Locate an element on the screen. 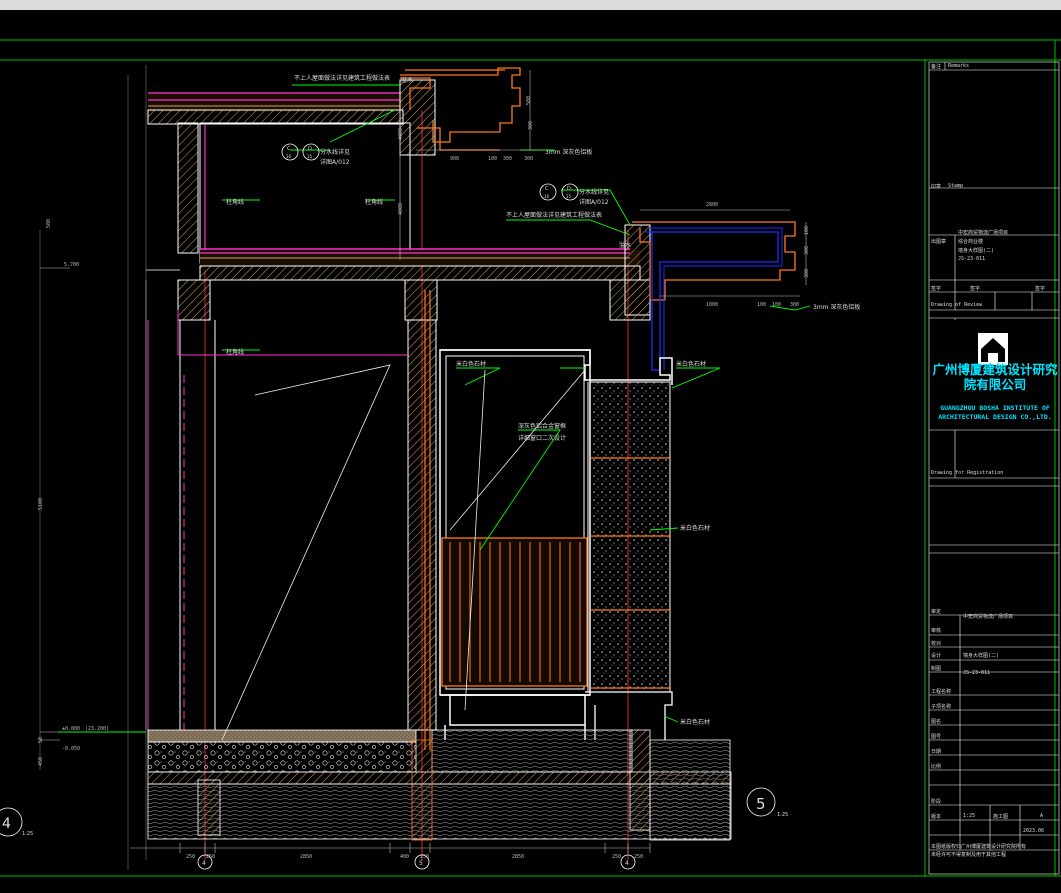 This screenshot has width=1061, height=893. callout-mid-n2: 15 is located at coordinates (569, 196).